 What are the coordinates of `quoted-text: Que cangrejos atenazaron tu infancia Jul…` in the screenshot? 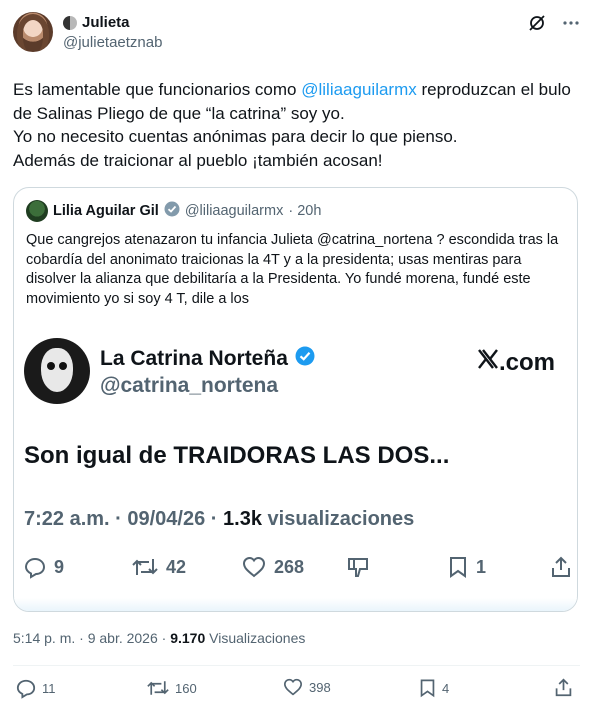 It's located at (292, 269).